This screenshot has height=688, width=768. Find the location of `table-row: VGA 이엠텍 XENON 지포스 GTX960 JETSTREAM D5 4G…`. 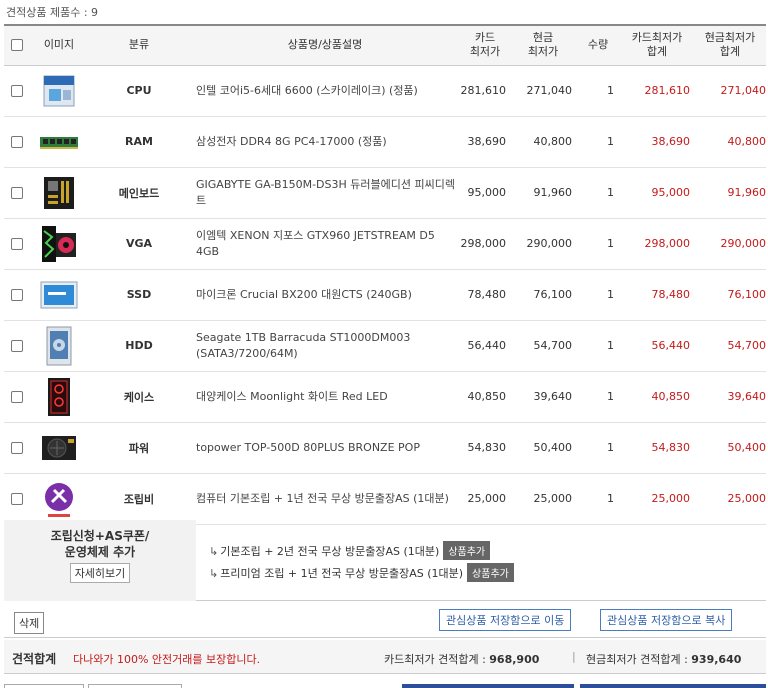

table-row: VGA 이엠텍 XENON 지포스 GTX960 JETSTREAM D5 4G… is located at coordinates (385, 244).